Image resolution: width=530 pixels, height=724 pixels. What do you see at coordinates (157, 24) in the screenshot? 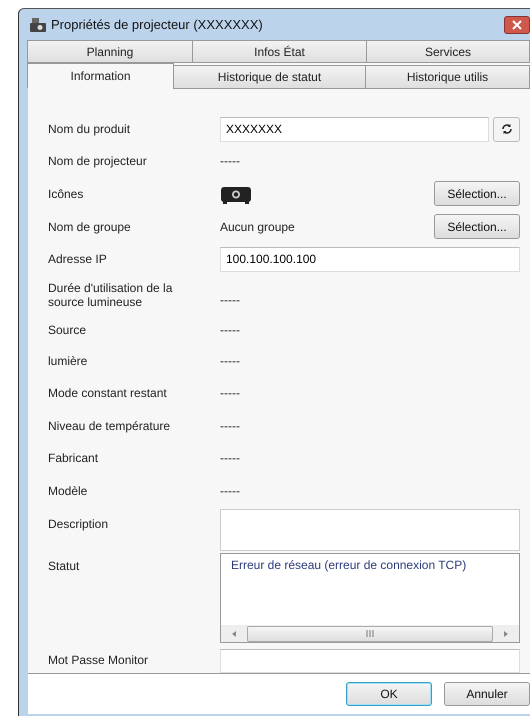
I see `window-title: Propriétés de projecteur (XXXXXXX)` at bounding box center [157, 24].